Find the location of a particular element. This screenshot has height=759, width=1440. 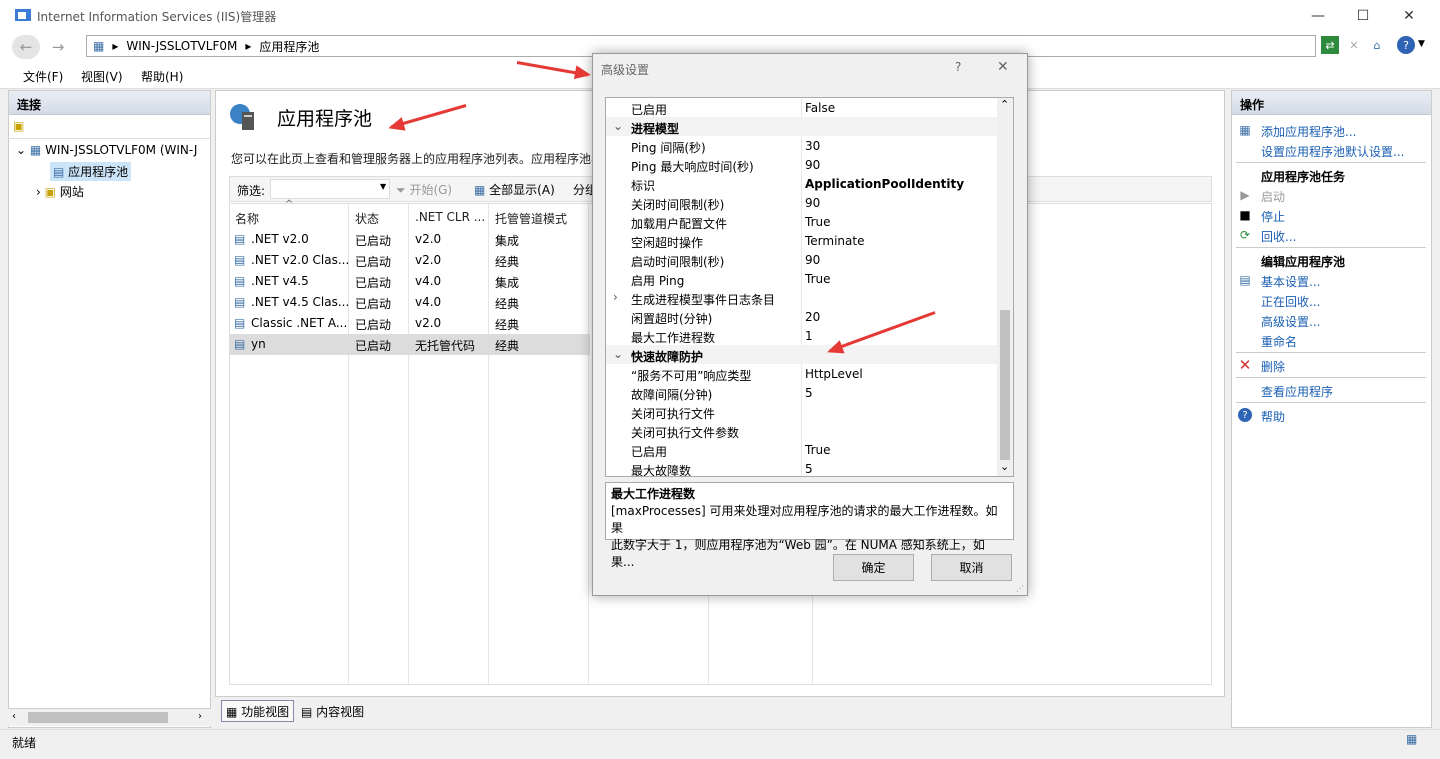

property-row: 最大故障数 5 is located at coordinates (802, 467).